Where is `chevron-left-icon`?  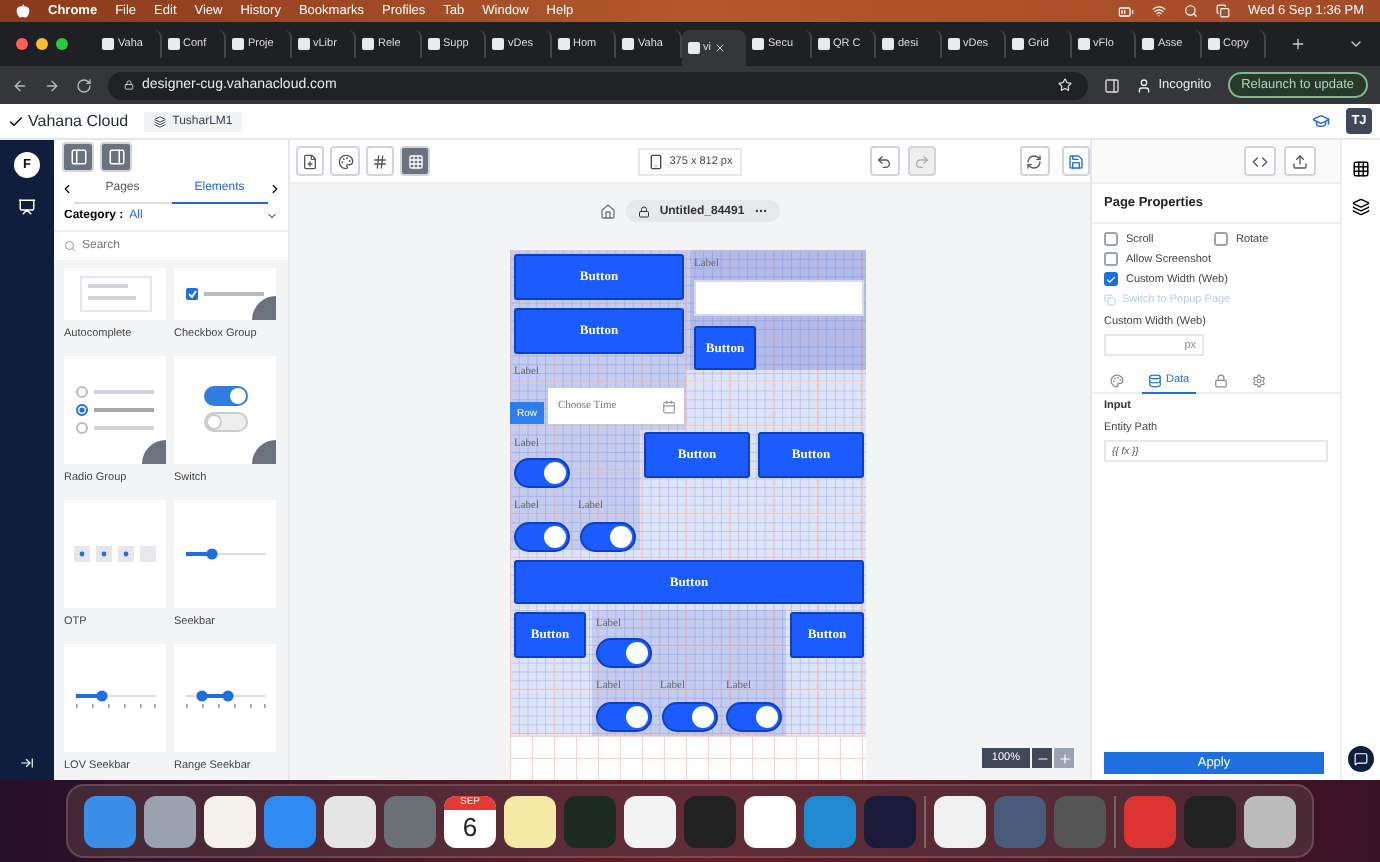 chevron-left-icon is located at coordinates (67, 189).